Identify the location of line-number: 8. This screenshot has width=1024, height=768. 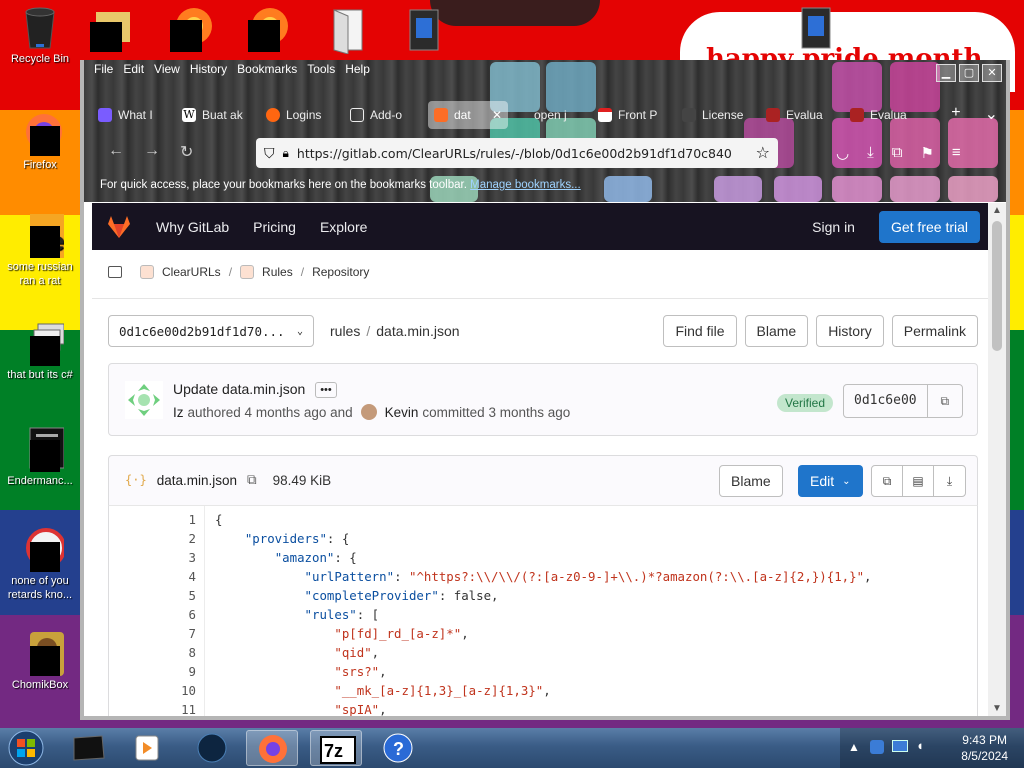
(152, 652).